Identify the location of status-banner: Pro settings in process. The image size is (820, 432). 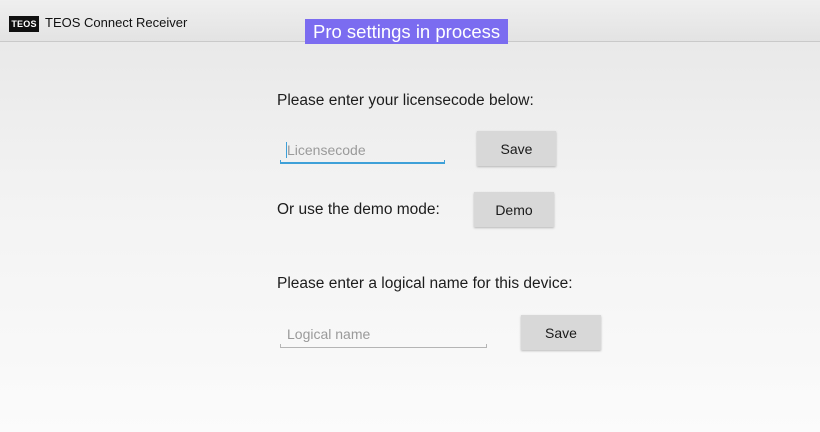
(407, 31).